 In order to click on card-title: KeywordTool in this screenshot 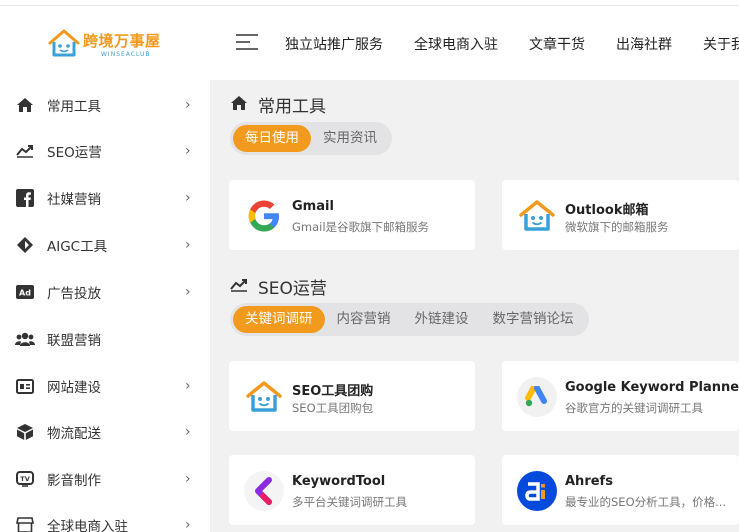, I will do `click(339, 481)`.